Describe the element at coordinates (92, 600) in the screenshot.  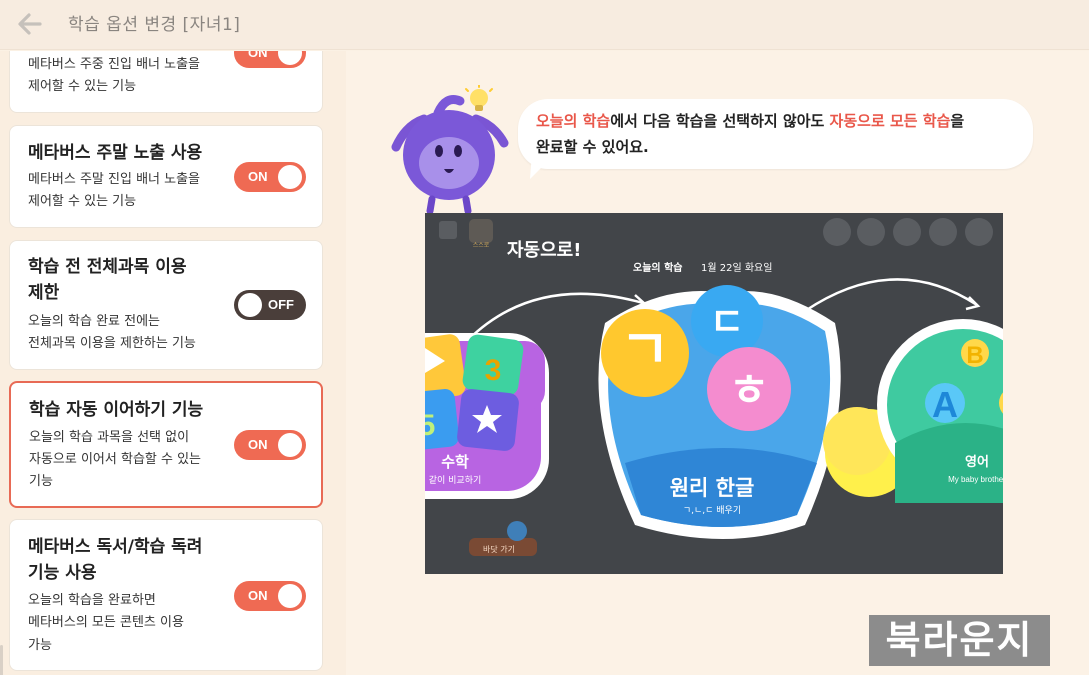
I see `setting-desc: 오늘의 학습을 완료하면` at that location.